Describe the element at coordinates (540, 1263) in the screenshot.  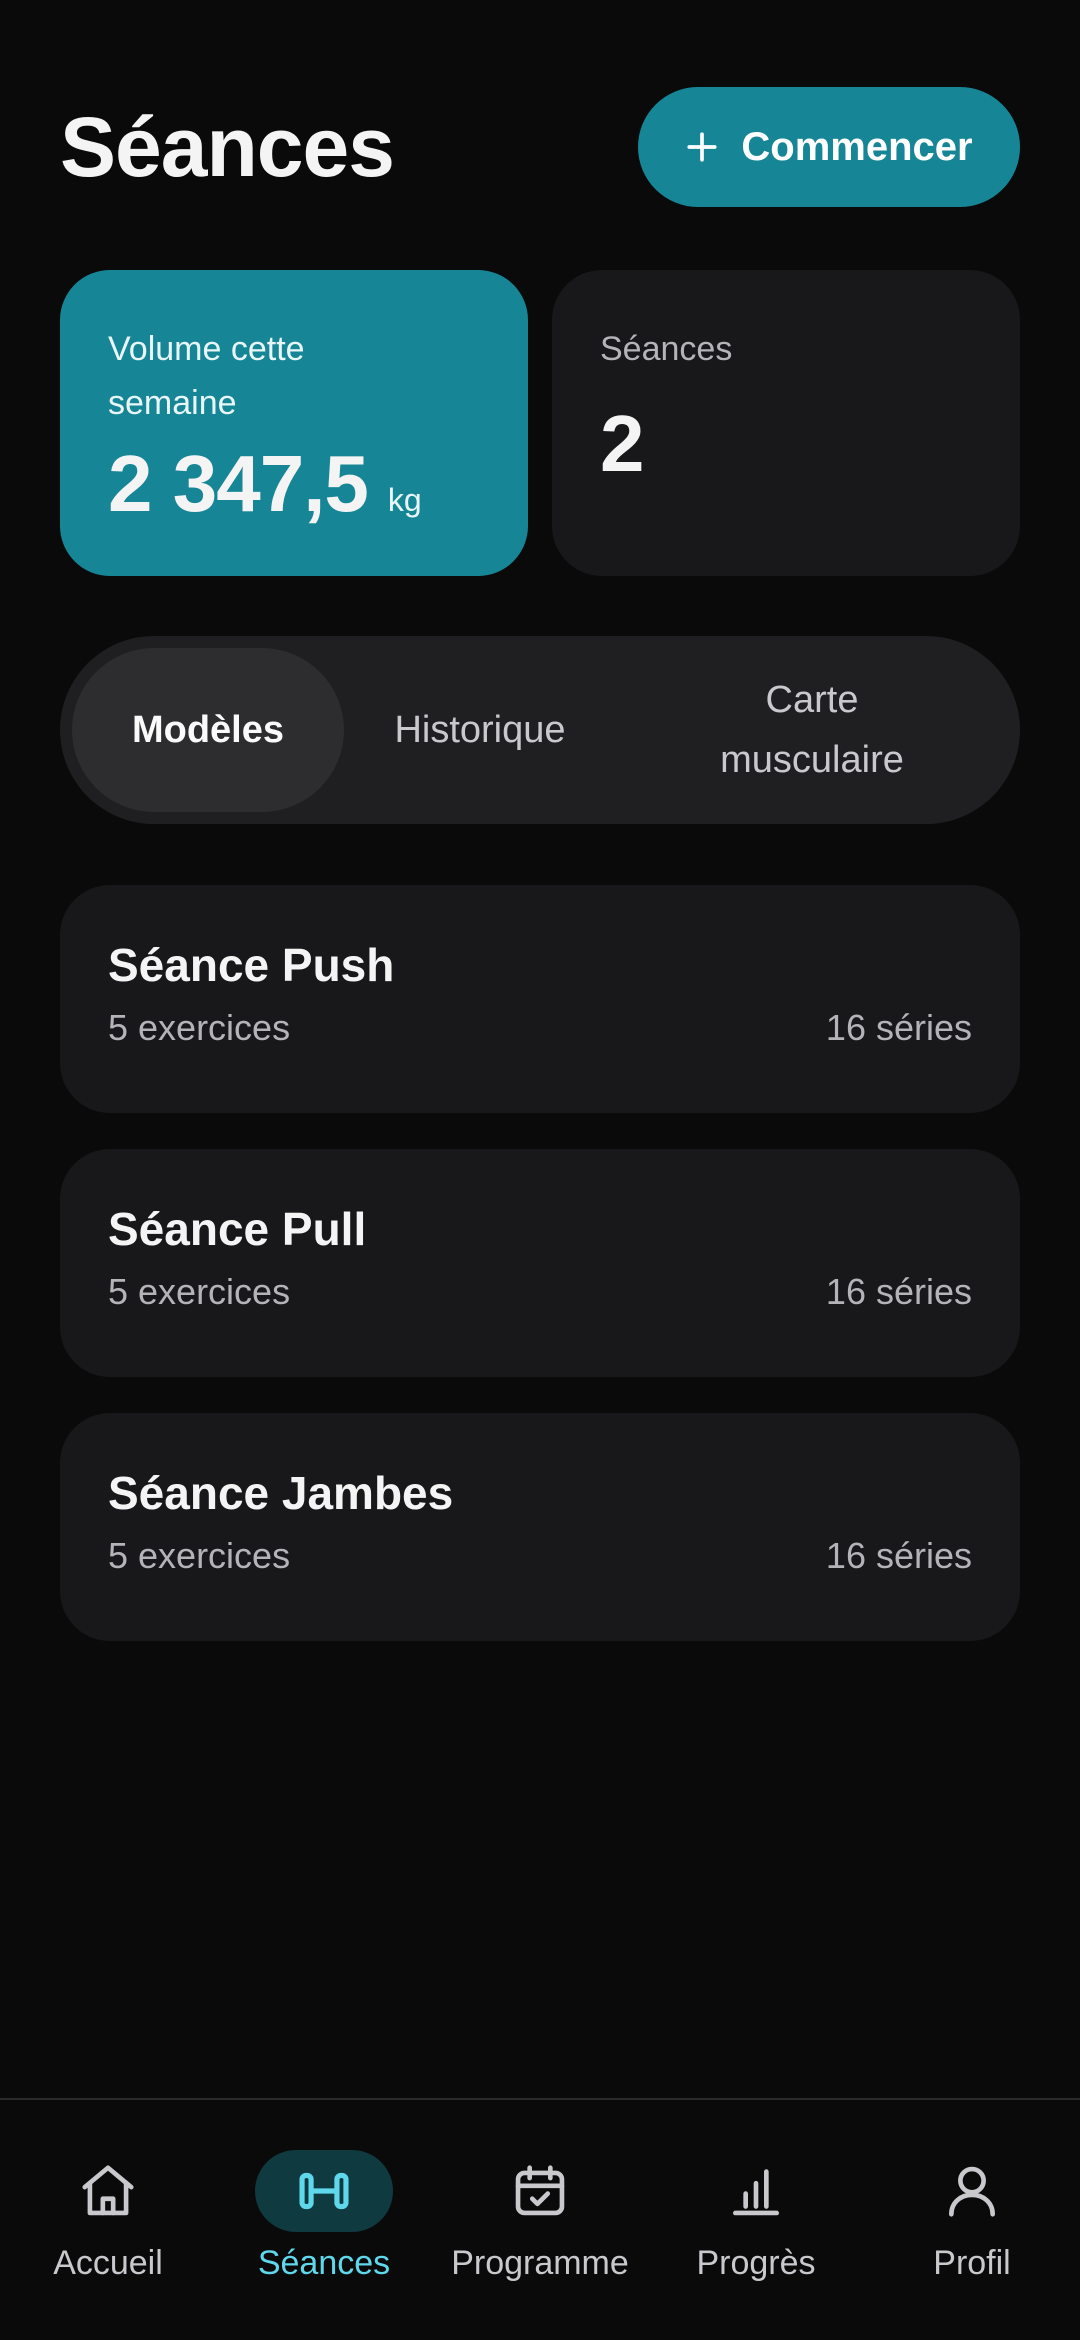
I see `template-card-pull: Séance Pull 5 exercices 16 séries` at that location.